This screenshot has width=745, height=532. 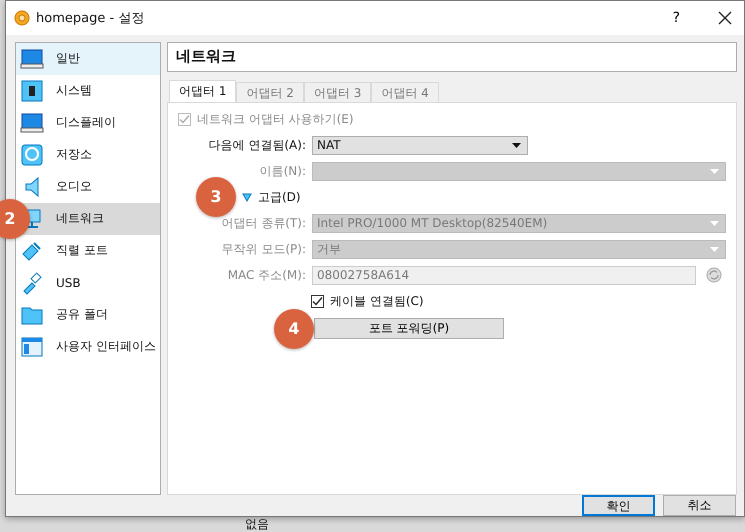 What do you see at coordinates (676, 18) in the screenshot?
I see `help-button: ?` at bounding box center [676, 18].